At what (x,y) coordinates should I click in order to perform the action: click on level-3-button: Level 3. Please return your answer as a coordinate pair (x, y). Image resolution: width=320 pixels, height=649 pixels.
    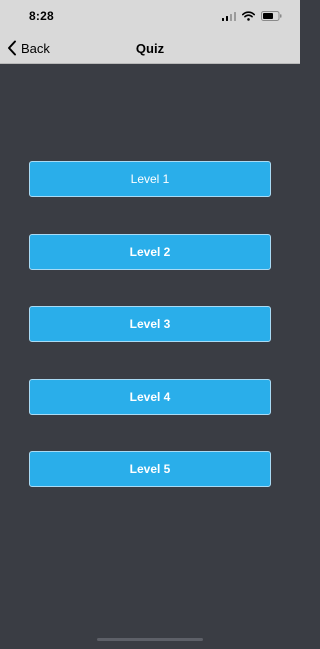
    Looking at the image, I should click on (150, 324).